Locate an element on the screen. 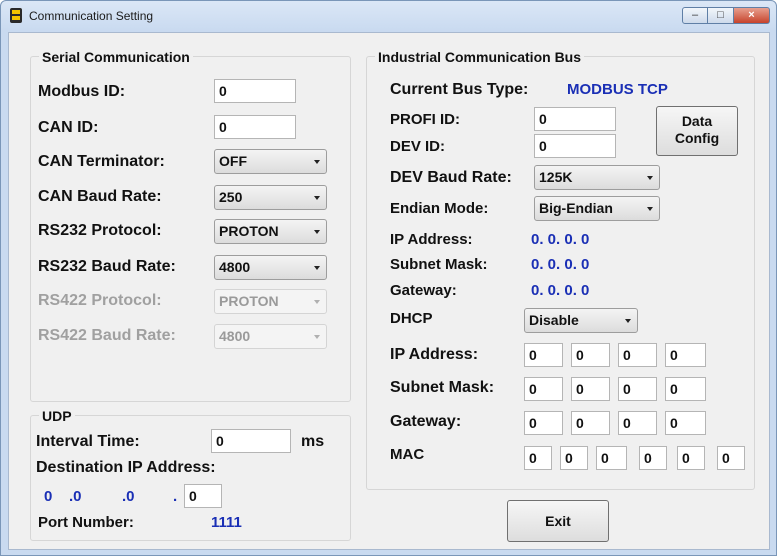  ip-address-octet-2: 0 is located at coordinates (590, 355).